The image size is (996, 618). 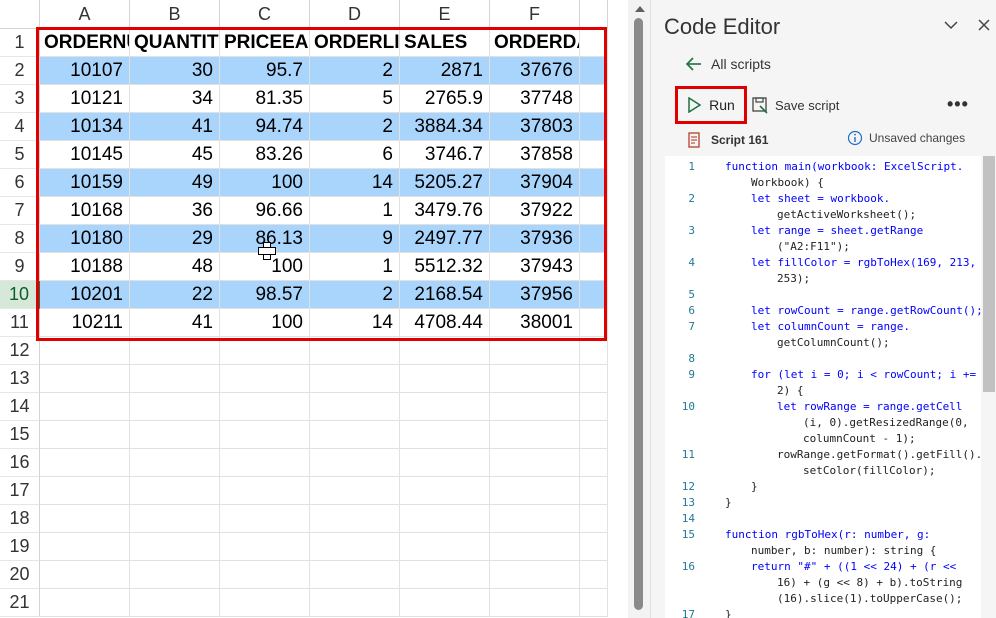 What do you see at coordinates (535, 211) in the screenshot?
I see `cell: 37922` at bounding box center [535, 211].